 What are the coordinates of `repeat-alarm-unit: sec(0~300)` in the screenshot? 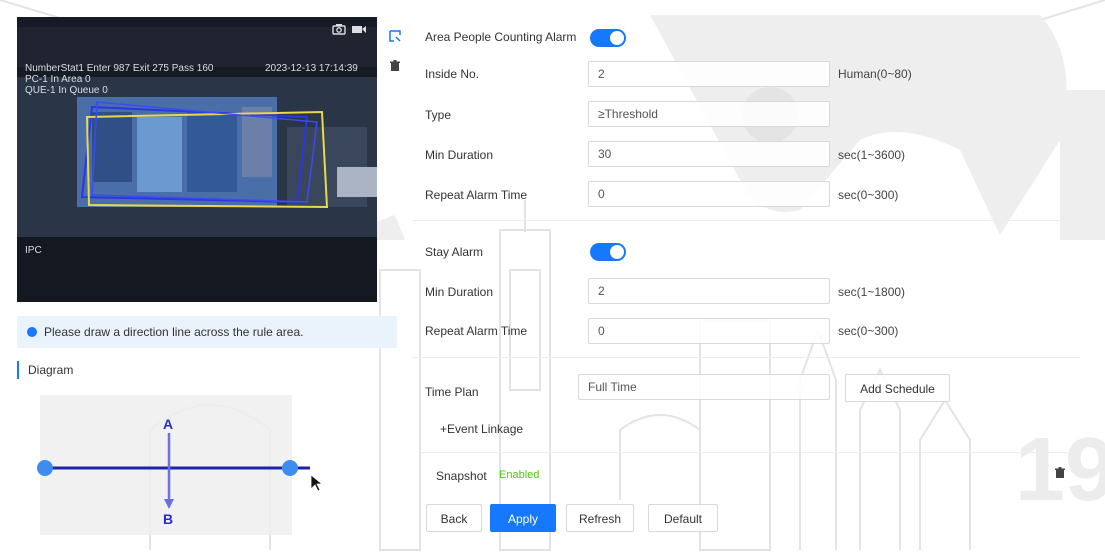 It's located at (868, 195).